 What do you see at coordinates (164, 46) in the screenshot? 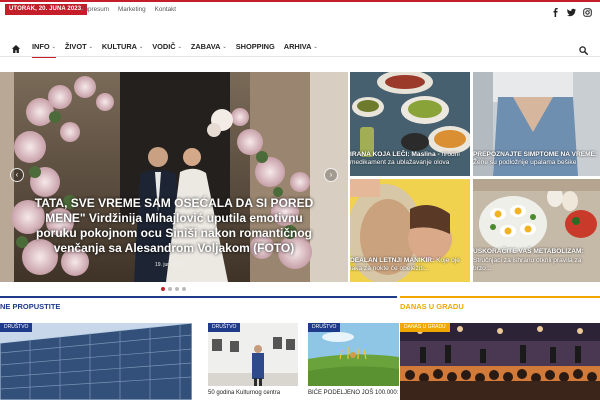
I see `nav-item-label: VODIČ` at bounding box center [164, 46].